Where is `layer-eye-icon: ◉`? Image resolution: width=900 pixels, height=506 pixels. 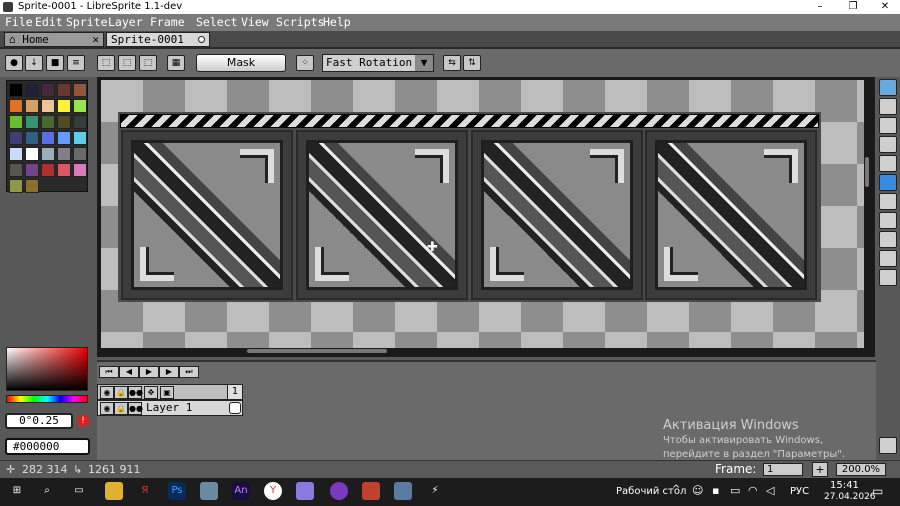 layer-eye-icon: ◉ is located at coordinates (107, 408).